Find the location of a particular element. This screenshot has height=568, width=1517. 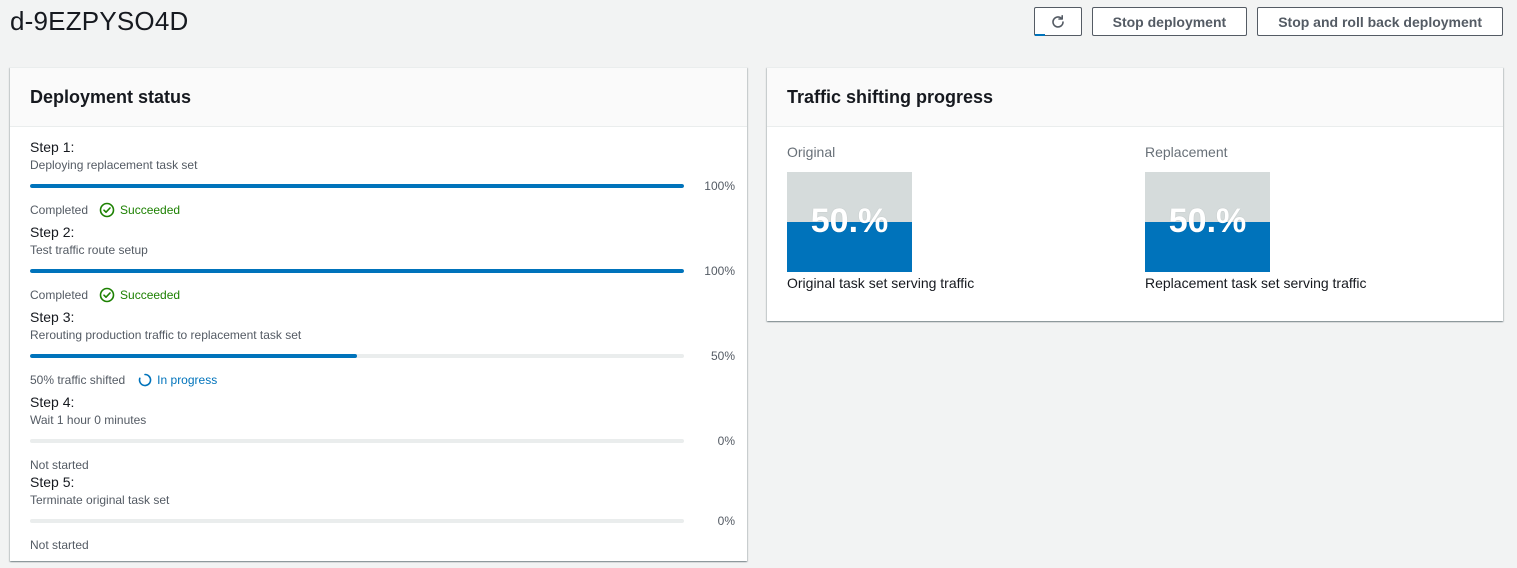

step-description: Deploying replacement task set is located at coordinates (114, 165).